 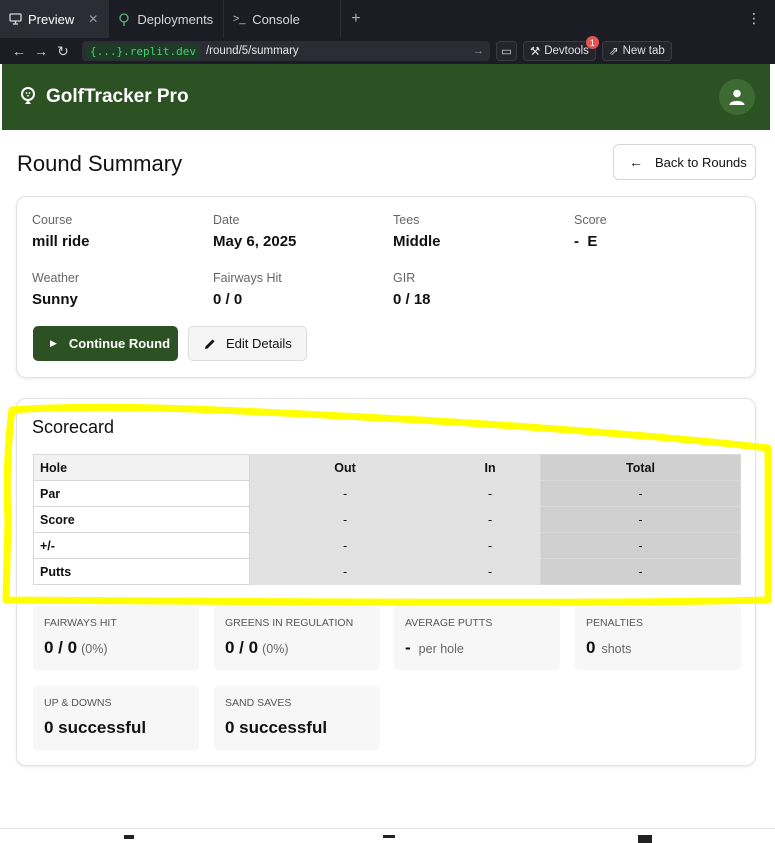 What do you see at coordinates (356, 19) in the screenshot?
I see `new-tab-plus-icon: +` at bounding box center [356, 19].